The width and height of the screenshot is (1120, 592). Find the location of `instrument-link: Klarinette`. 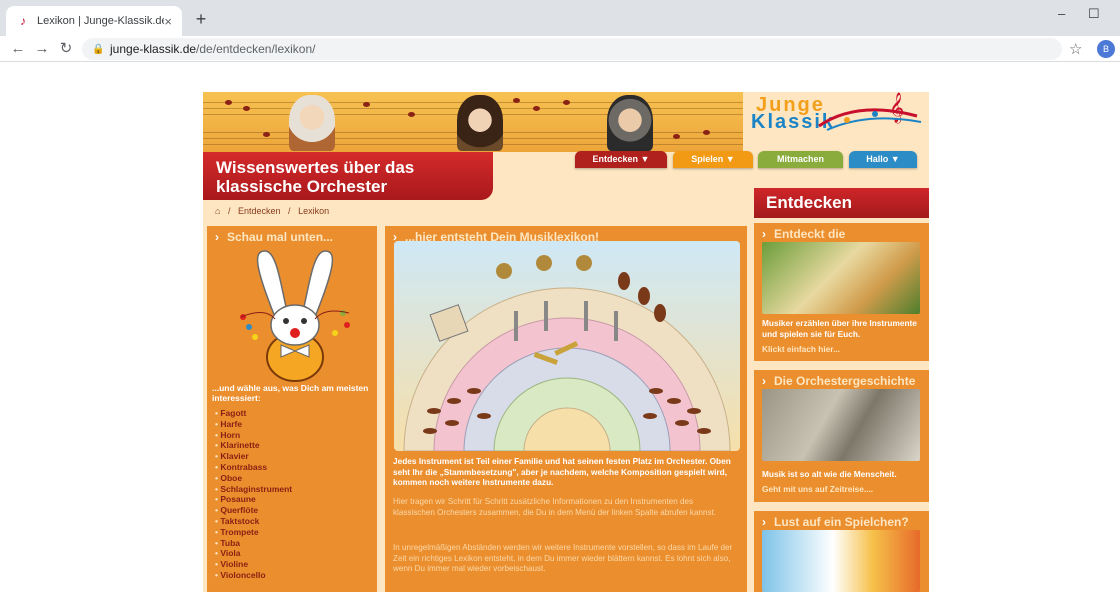

instrument-link: Klarinette is located at coordinates (253, 445).